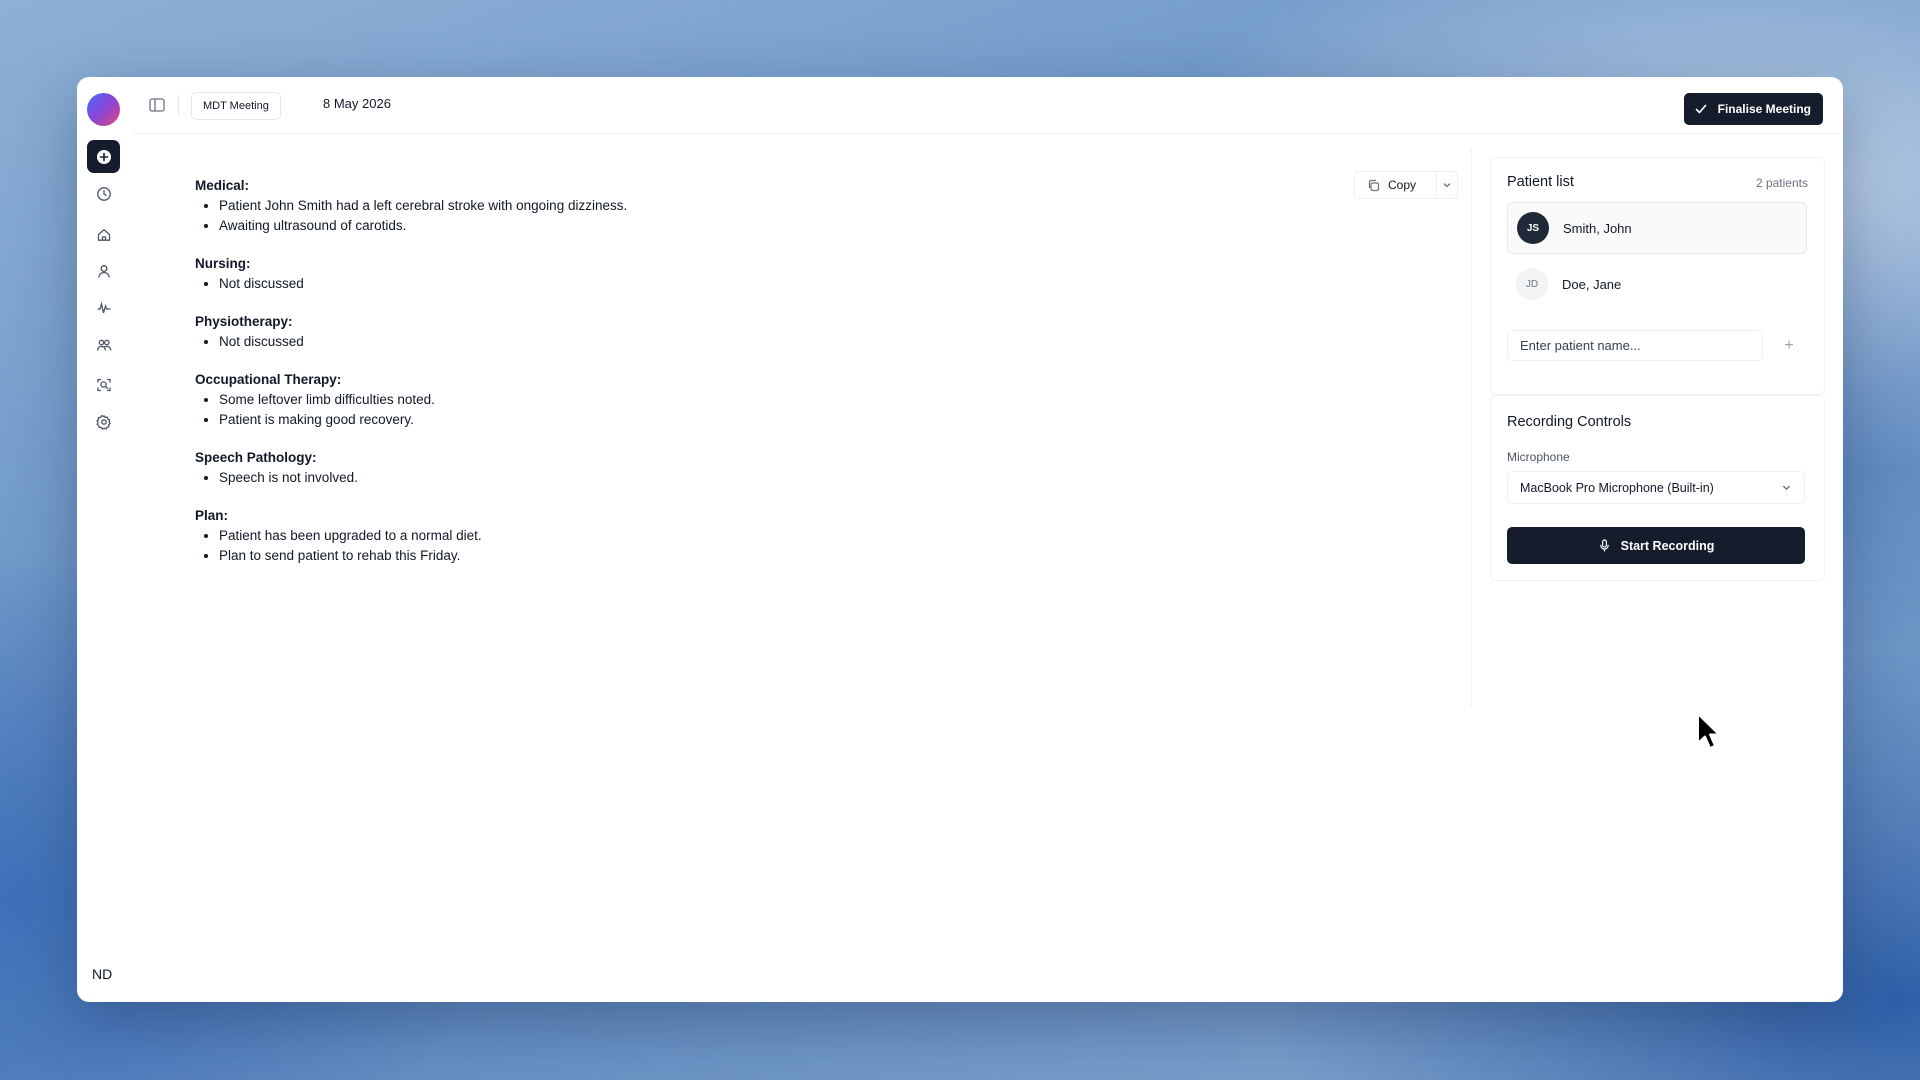  Describe the element at coordinates (1789, 346) in the screenshot. I see `add-patient-button: +` at that location.